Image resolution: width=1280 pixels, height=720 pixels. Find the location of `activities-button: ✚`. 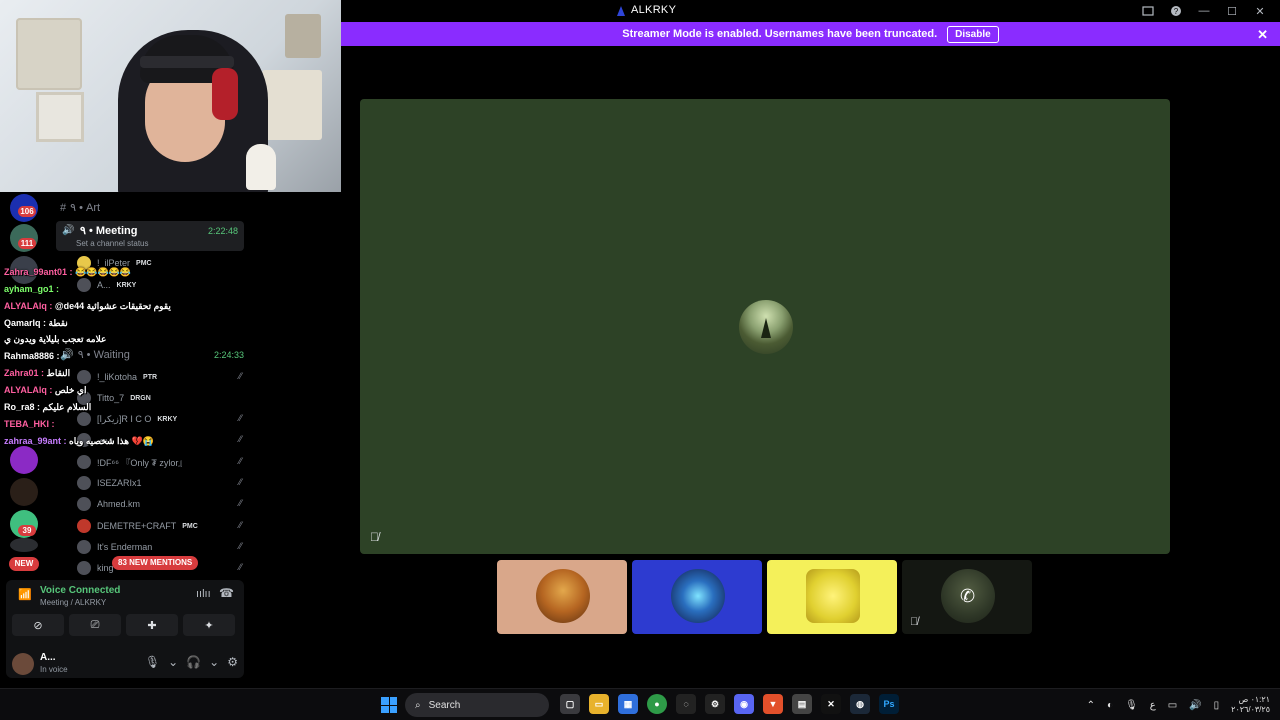

activities-button: ✚ is located at coordinates (152, 625).